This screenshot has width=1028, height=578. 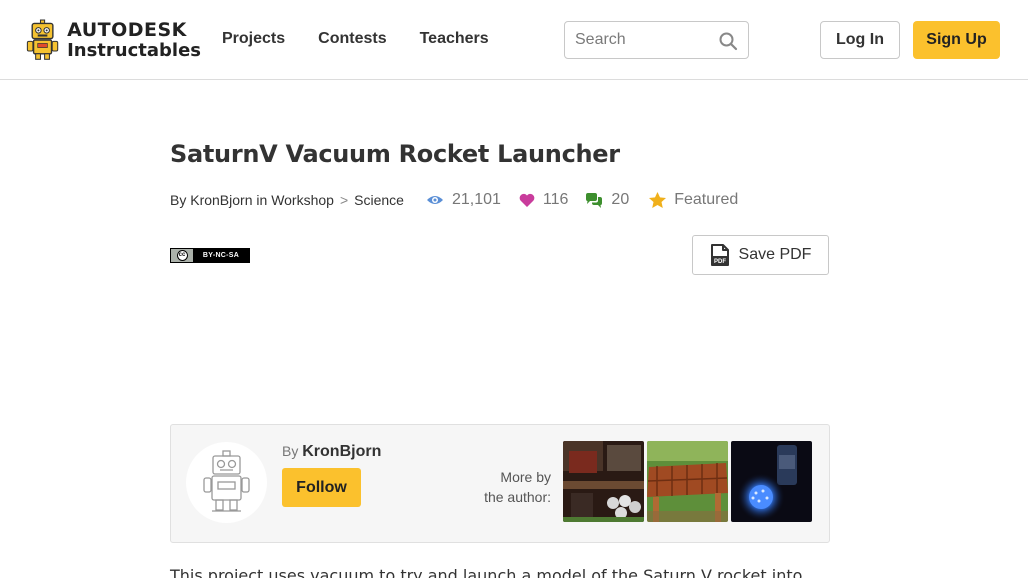 What do you see at coordinates (379, 200) in the screenshot?
I see `subcategory-link: Science` at bounding box center [379, 200].